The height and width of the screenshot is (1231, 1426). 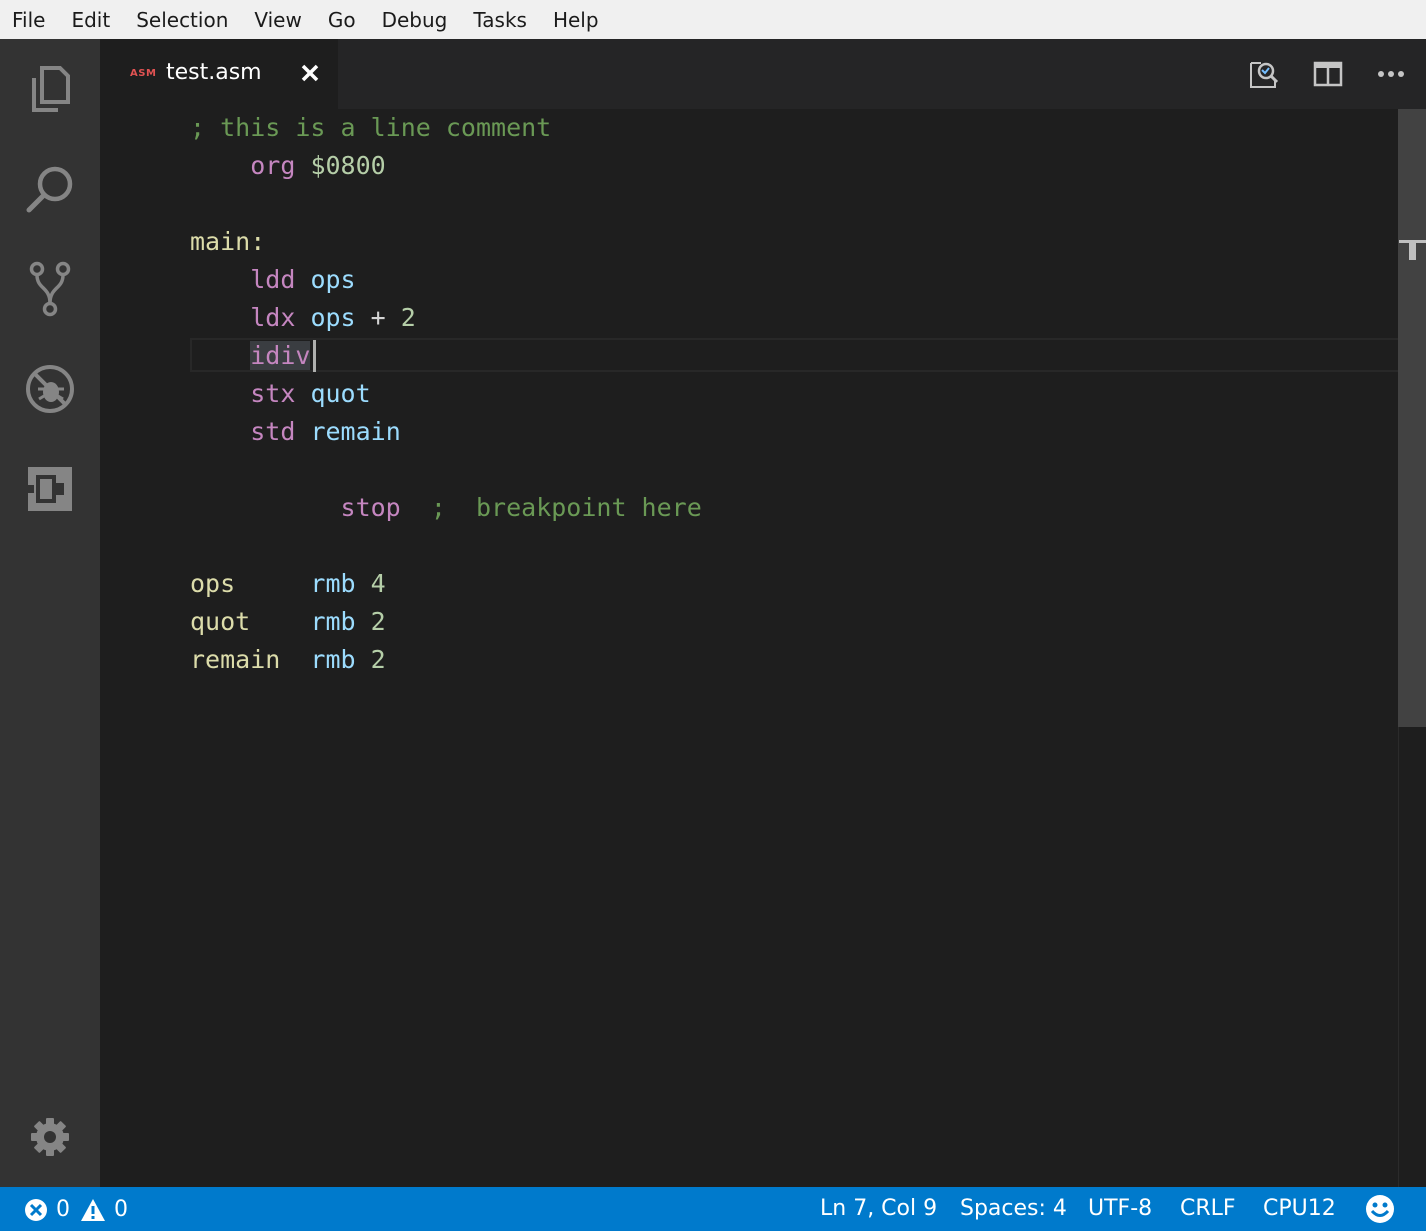 What do you see at coordinates (310, 73) in the screenshot?
I see `close-icon` at bounding box center [310, 73].